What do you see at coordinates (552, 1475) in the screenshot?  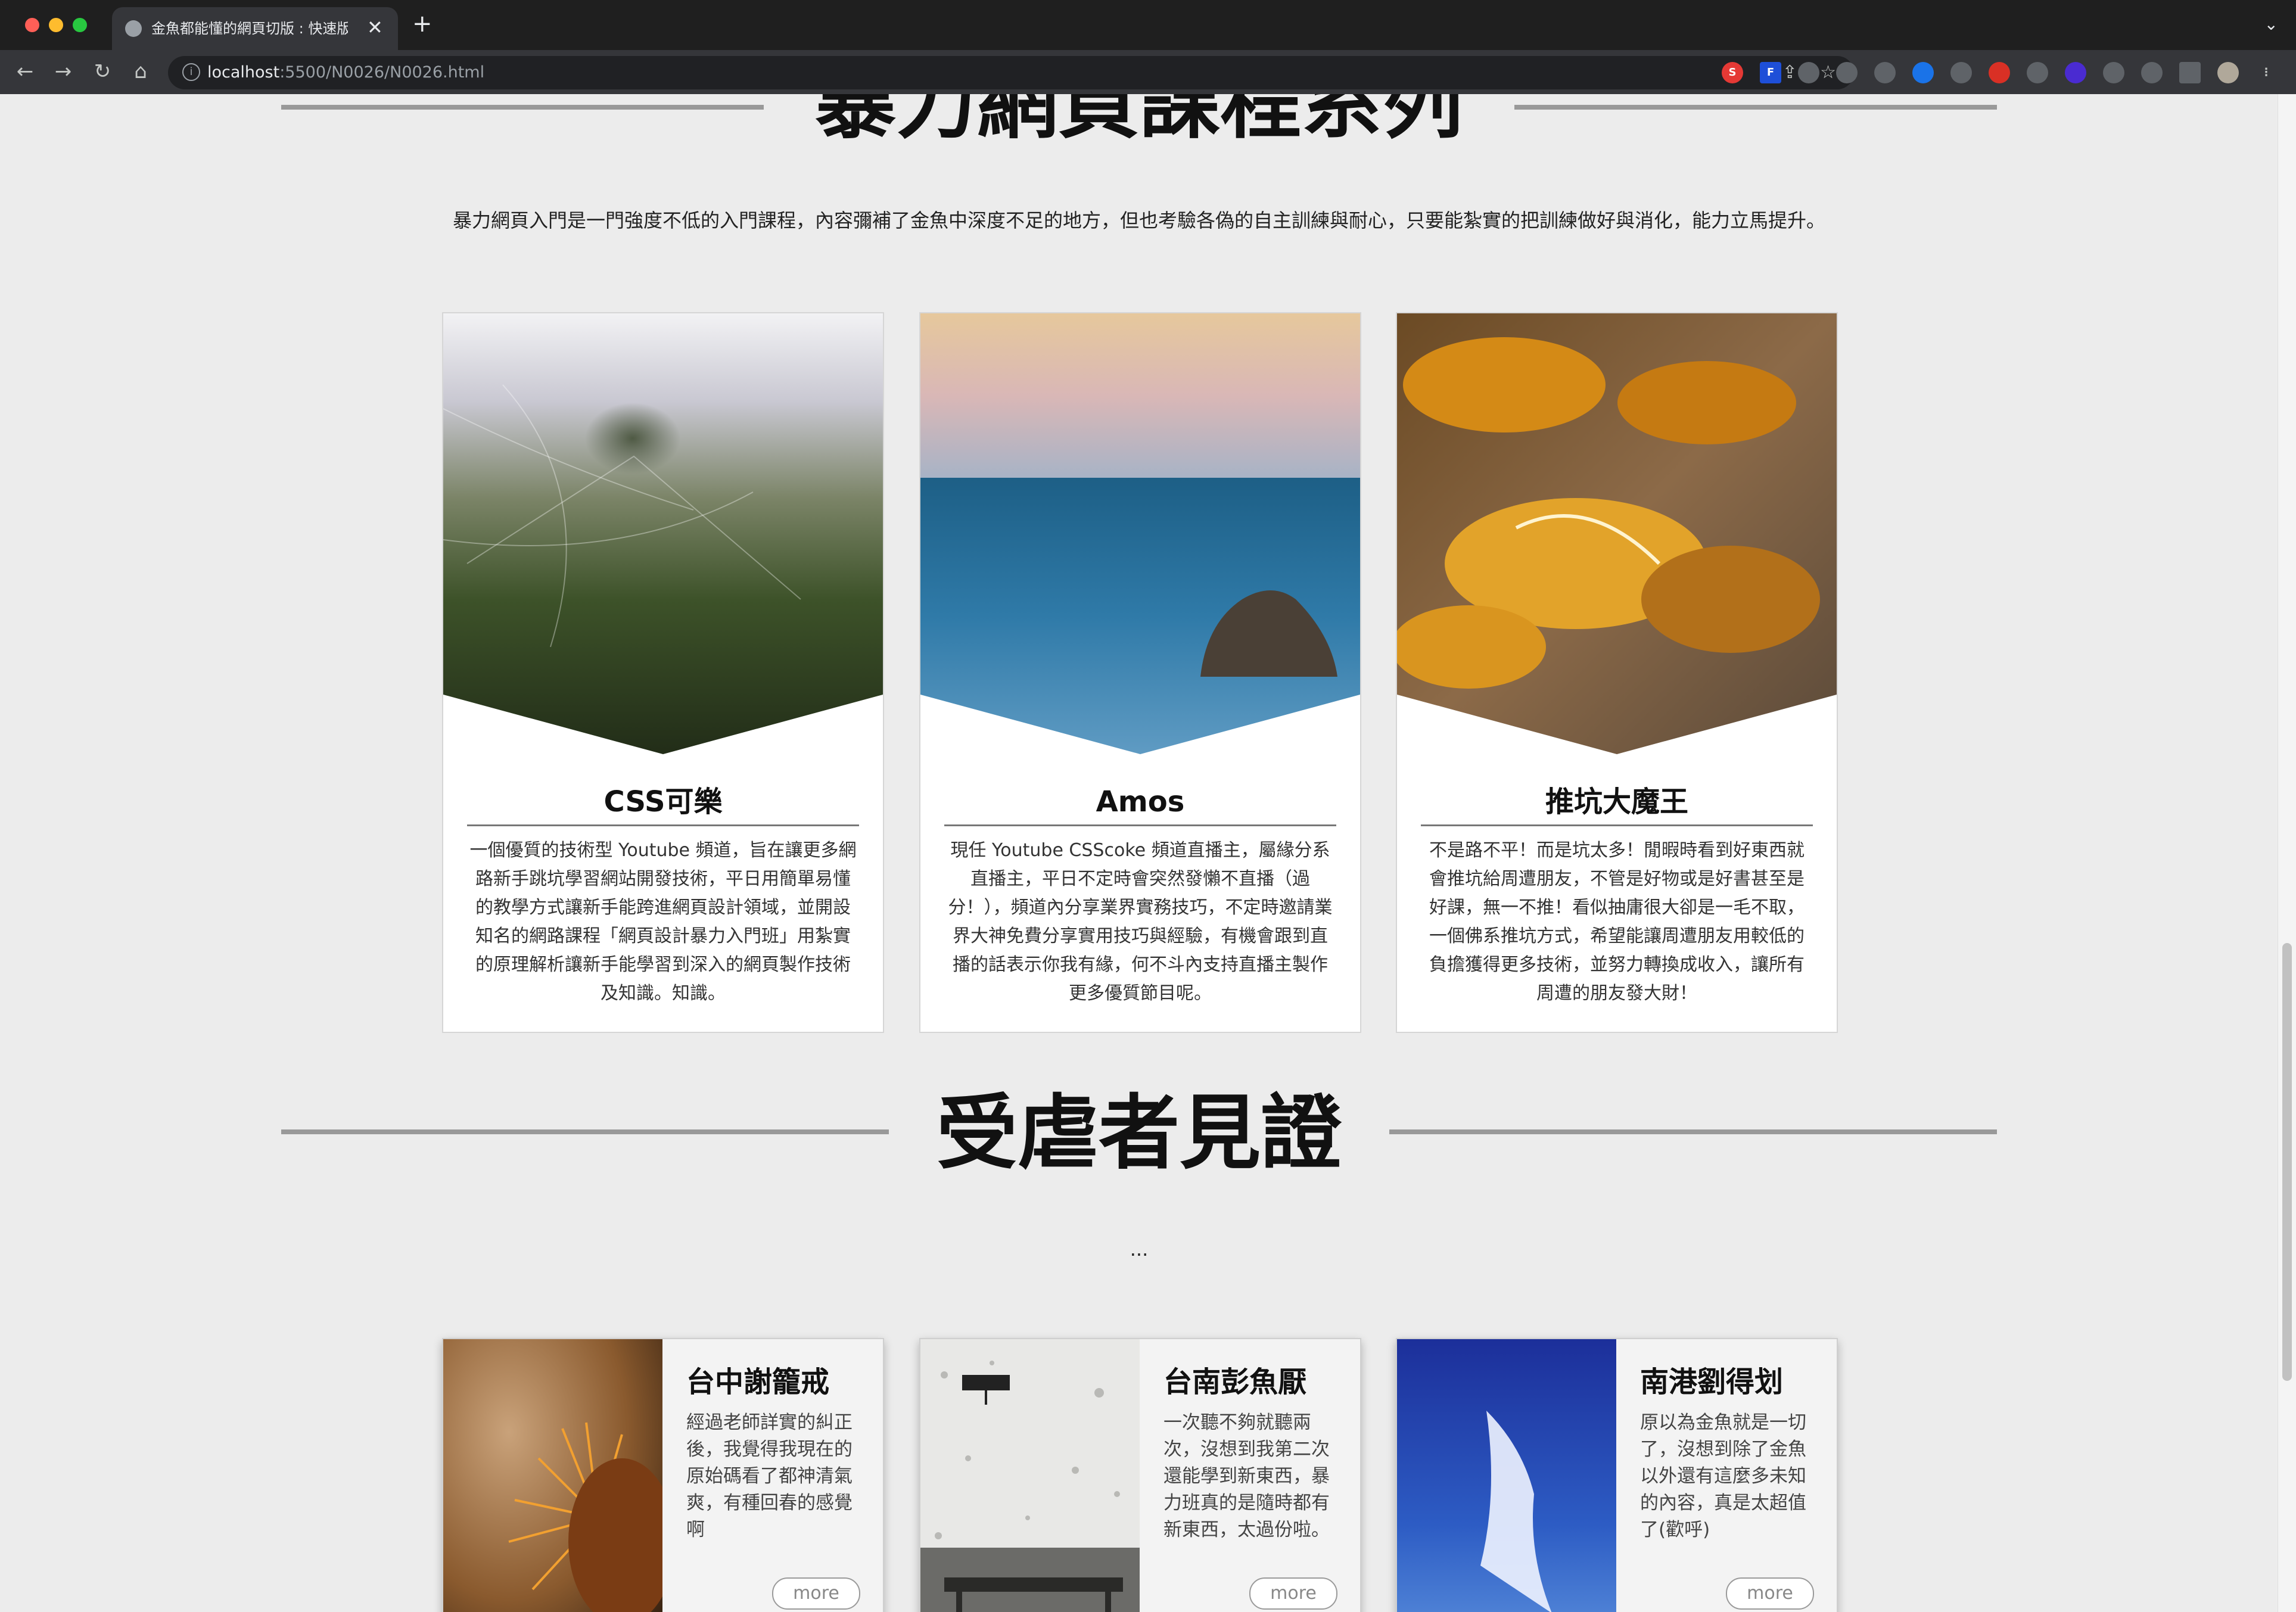 I see `chestnut-burr-image` at bounding box center [552, 1475].